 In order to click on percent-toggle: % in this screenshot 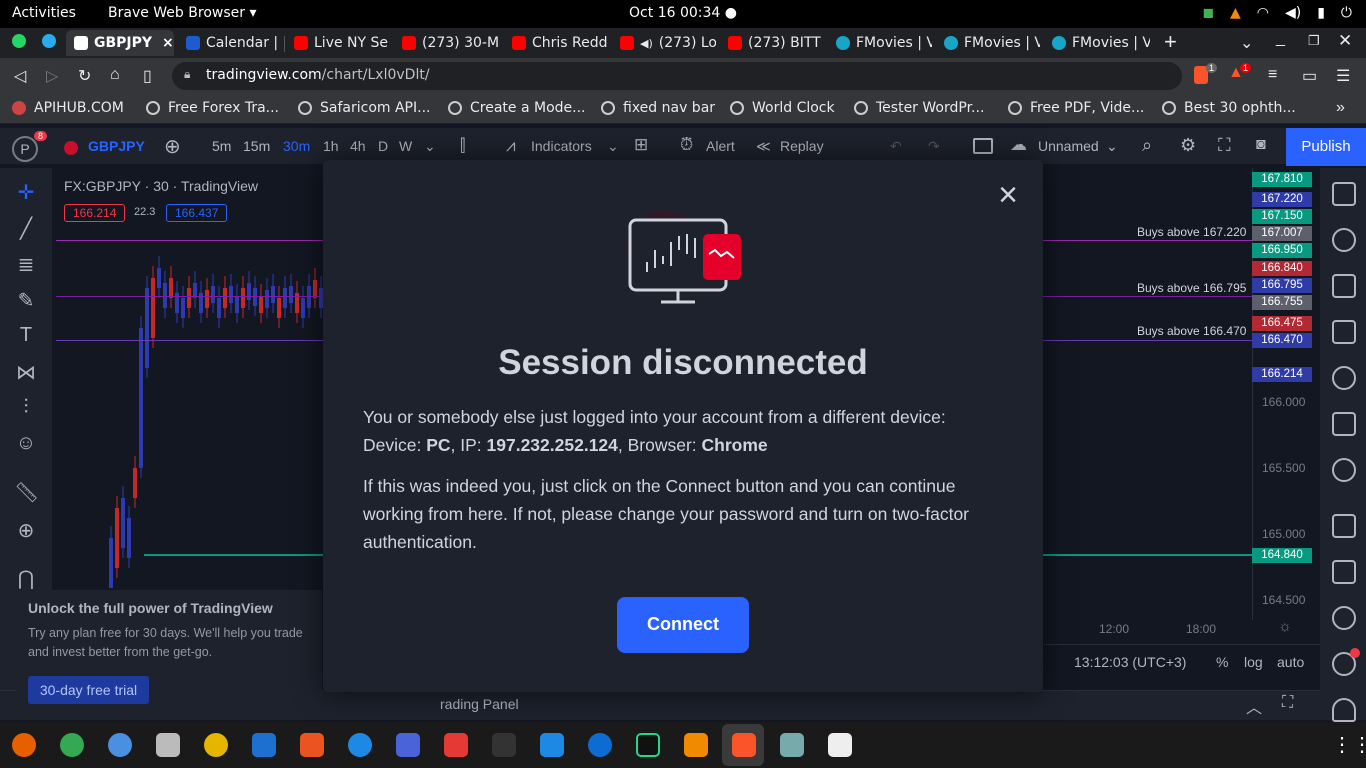, I will do `click(1222, 662)`.